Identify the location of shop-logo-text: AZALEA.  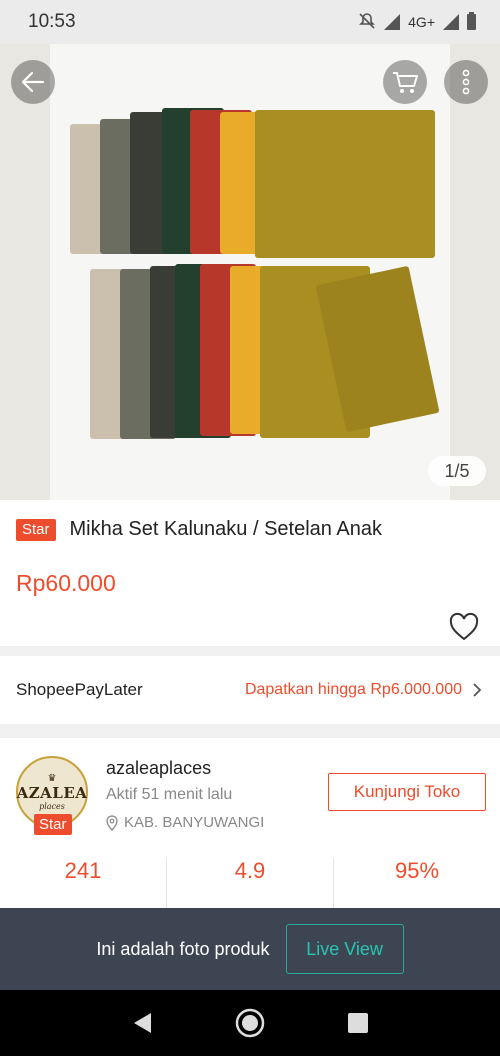
(52, 793).